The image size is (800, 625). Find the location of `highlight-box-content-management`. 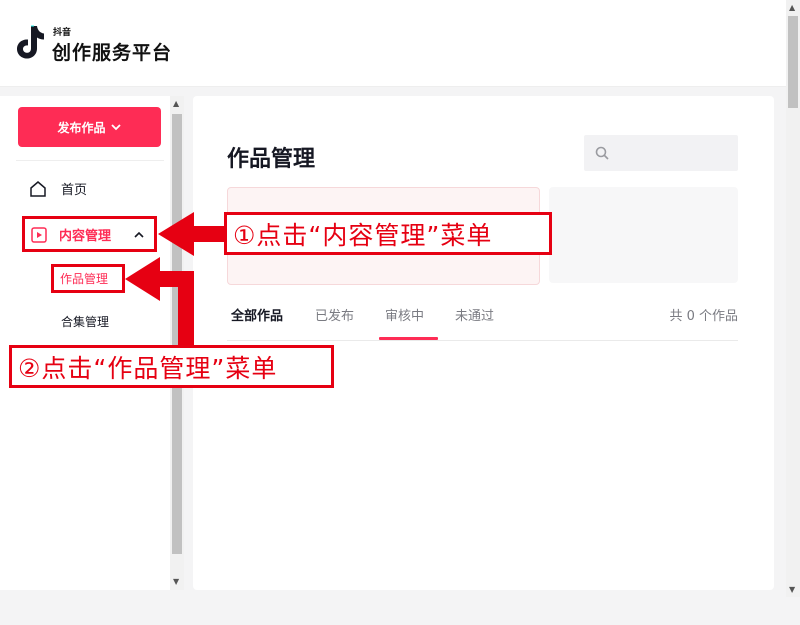

highlight-box-content-management is located at coordinates (89, 234).